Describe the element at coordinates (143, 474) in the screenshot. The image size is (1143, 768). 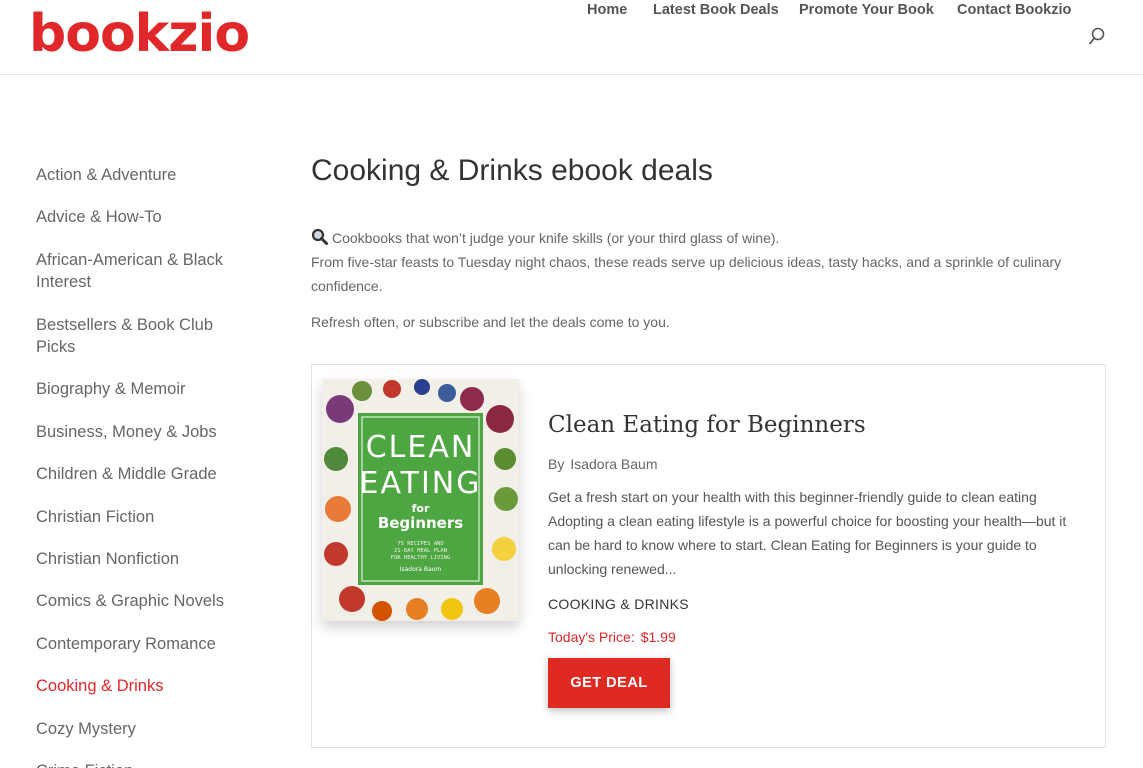
I see `sidebar-item-children: Children & Middle Grade` at that location.